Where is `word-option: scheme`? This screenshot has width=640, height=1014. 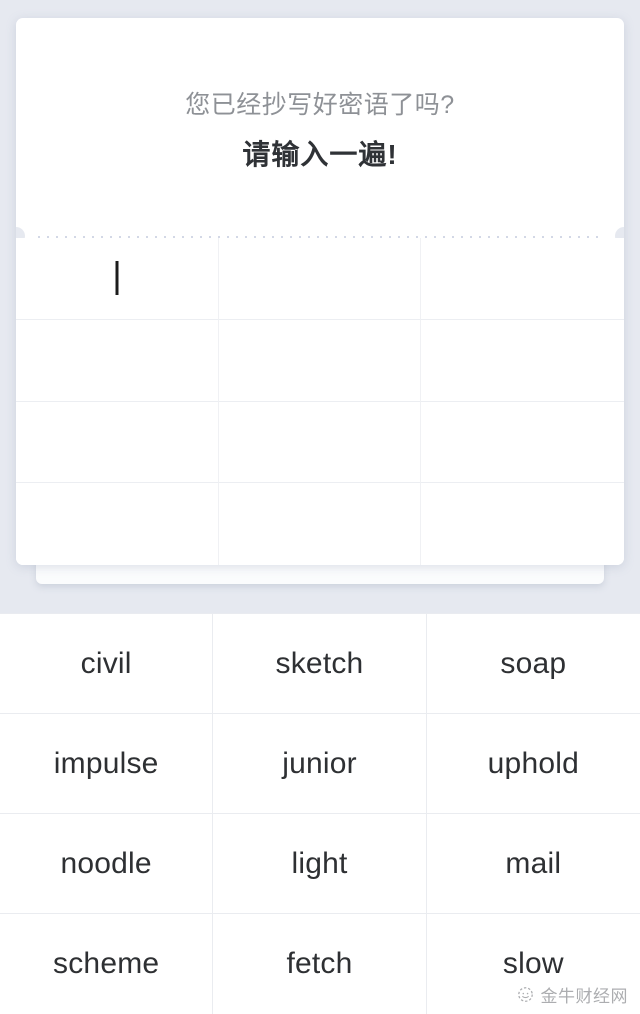 word-option: scheme is located at coordinates (107, 964).